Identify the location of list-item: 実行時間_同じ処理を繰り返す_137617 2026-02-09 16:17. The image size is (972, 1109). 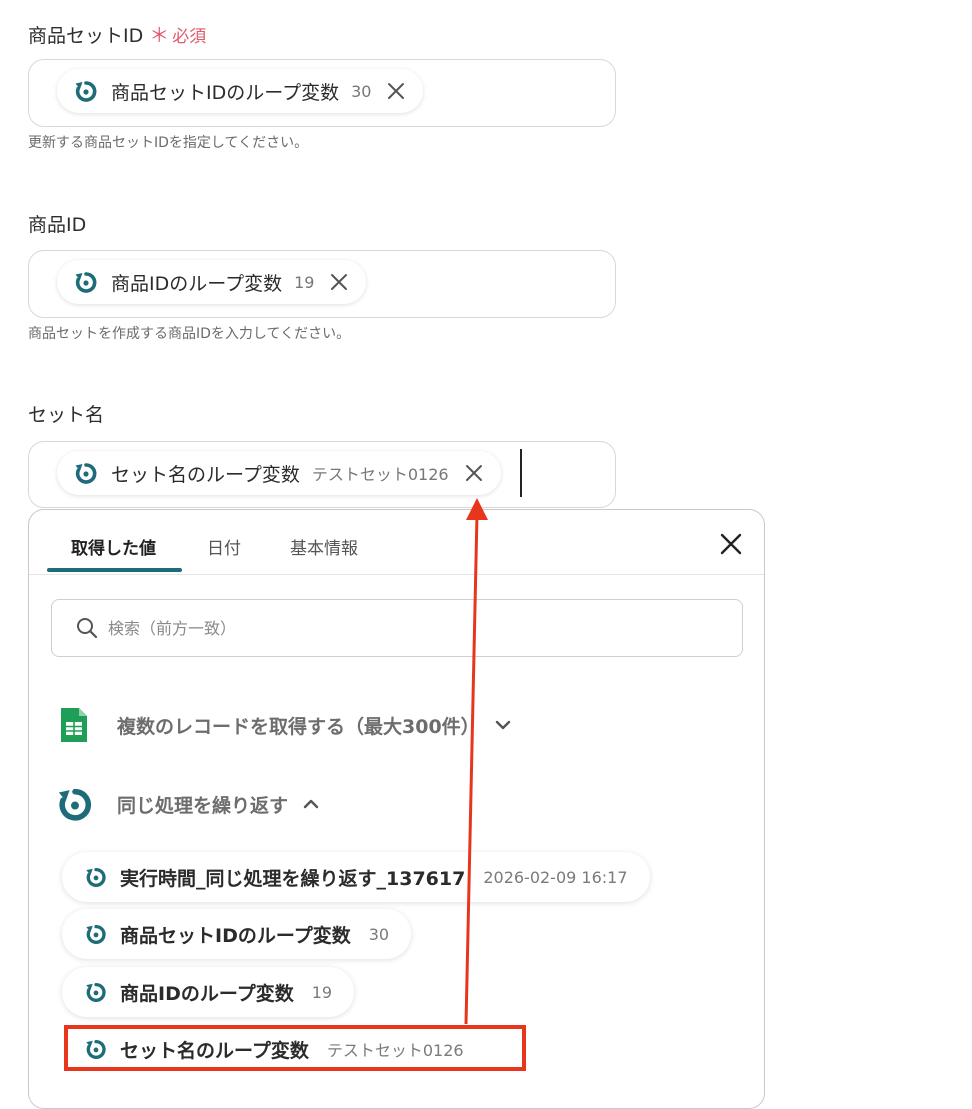
(356, 877).